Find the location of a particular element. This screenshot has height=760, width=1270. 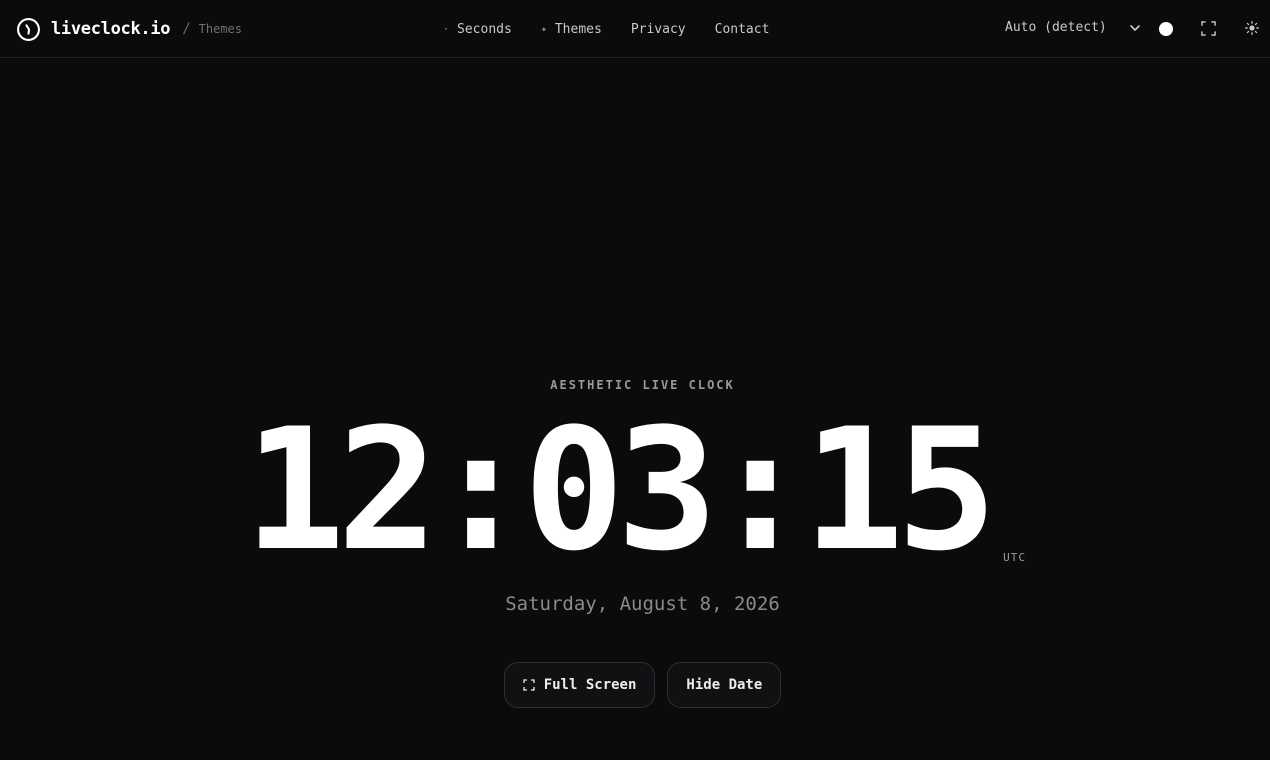

clock-date: Saturday, August 8, 2026 is located at coordinates (642, 604).